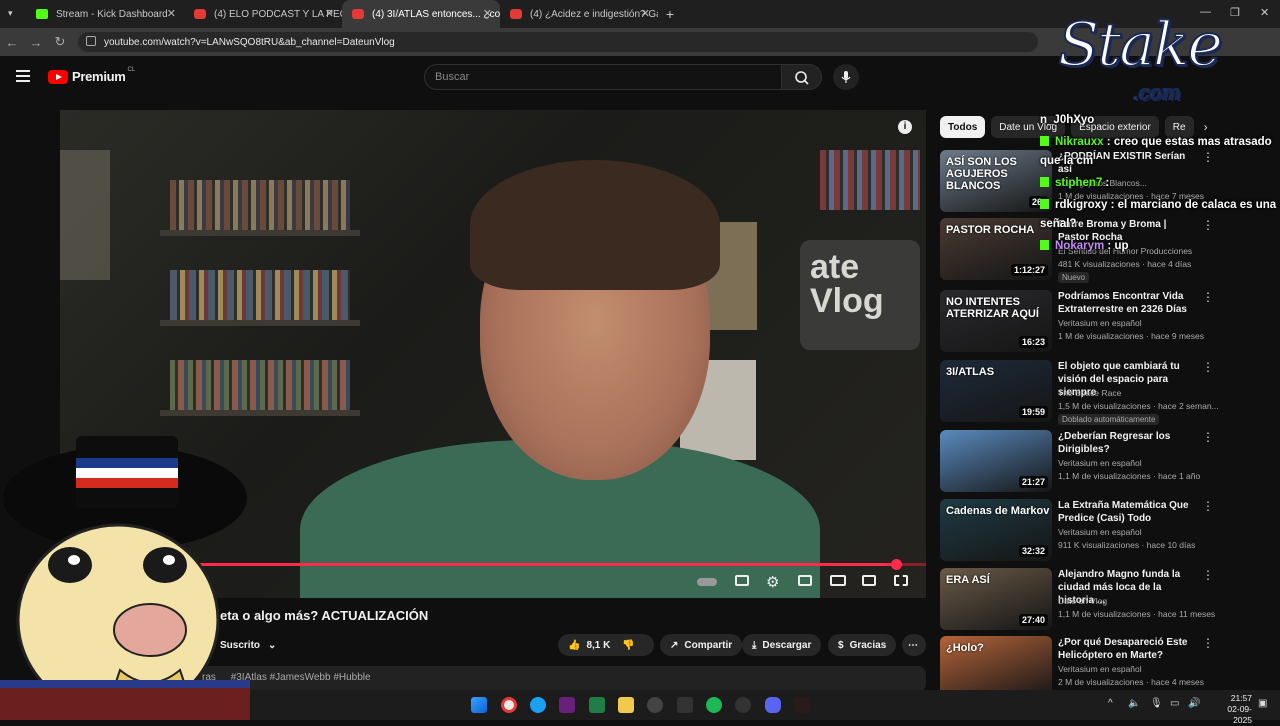 The height and width of the screenshot is (726, 1280). What do you see at coordinates (996, 181) in the screenshot?
I see `video-thumbnail: ASÍ SON LOS AGUJEROS BLANCOS 26:` at bounding box center [996, 181].